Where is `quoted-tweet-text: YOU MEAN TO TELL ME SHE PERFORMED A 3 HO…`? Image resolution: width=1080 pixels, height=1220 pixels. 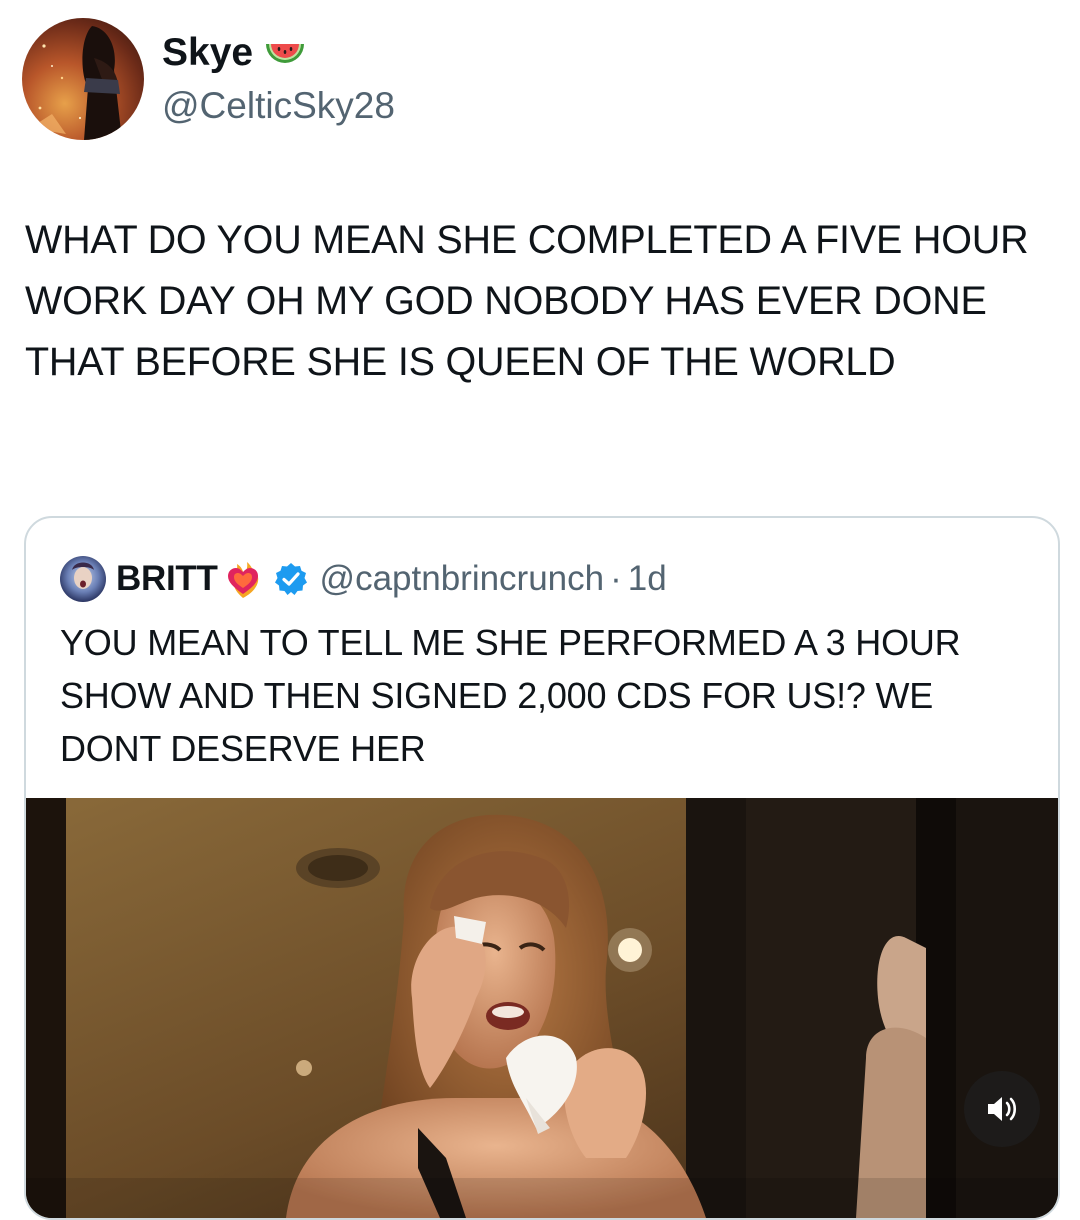
quoted-tweet-text: YOU MEAN TO TELL ME SHE PERFORMED A 3 HO… is located at coordinates (510, 695).